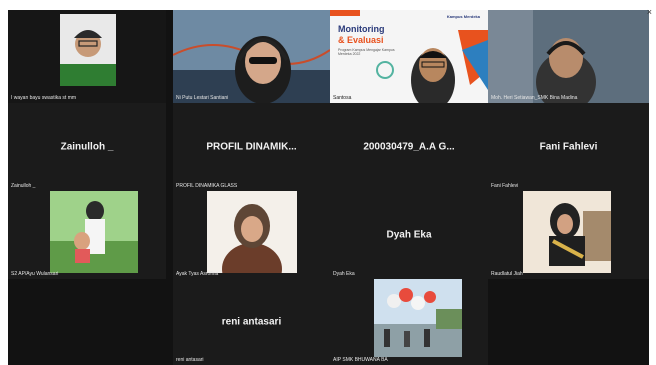  Describe the element at coordinates (44, 98) in the screenshot. I see `participant-name: I wayan bayu swastika st mm` at that location.